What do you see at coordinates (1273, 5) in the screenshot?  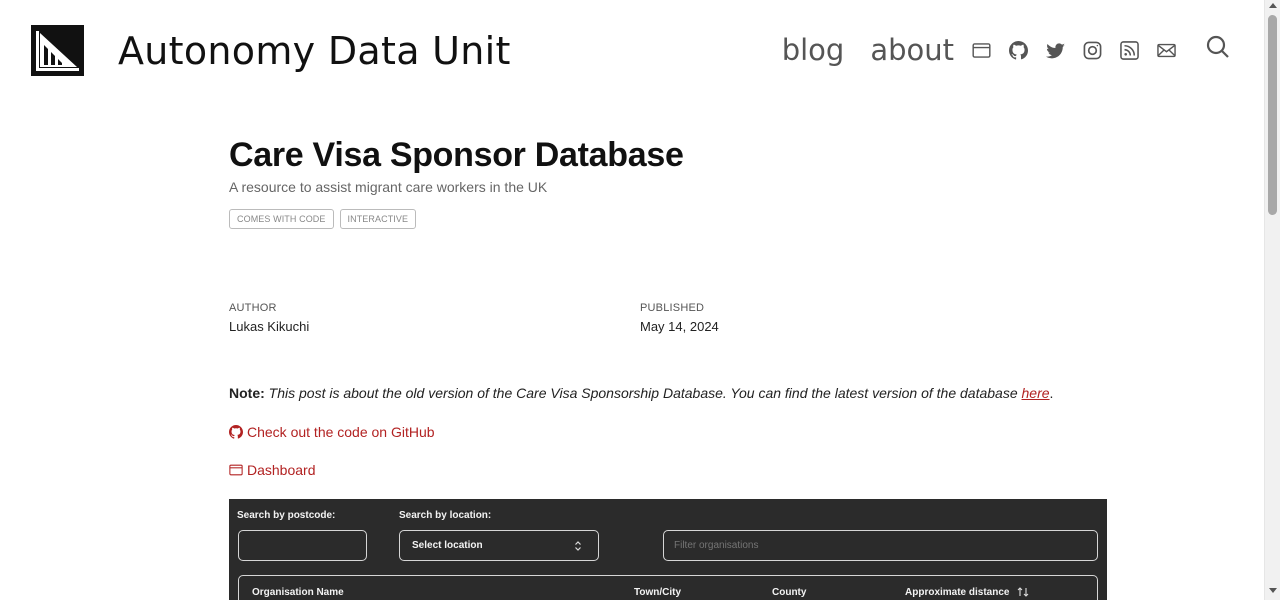 I see `scroll-up-arrow-icon` at bounding box center [1273, 5].